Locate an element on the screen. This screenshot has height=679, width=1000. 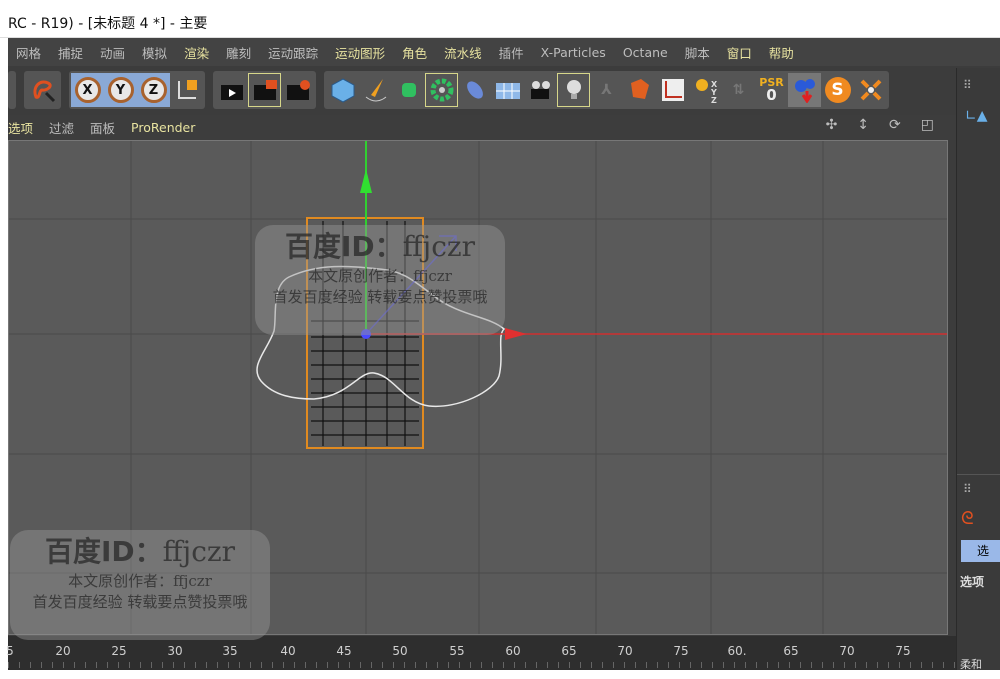
z-axis-lock-button: Z is located at coordinates (153, 90).